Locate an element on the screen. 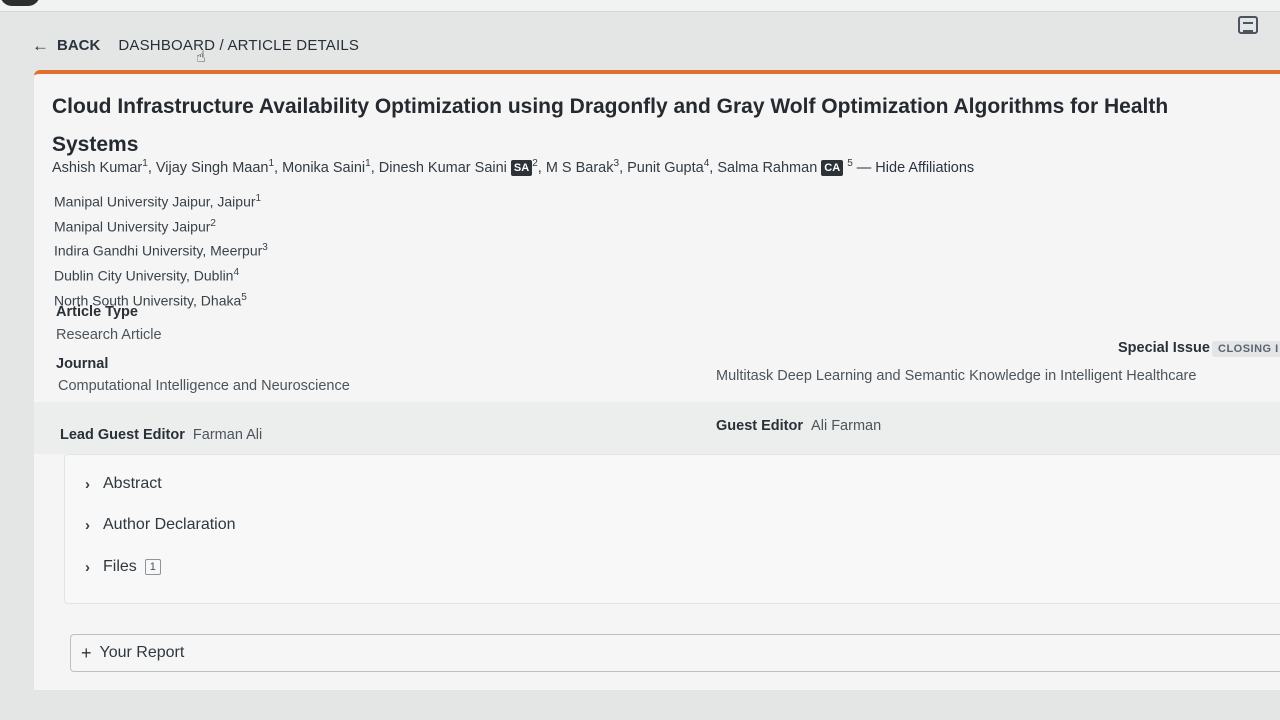 The height and width of the screenshot is (720, 1280). arrow-left-icon: ← is located at coordinates (40, 45).